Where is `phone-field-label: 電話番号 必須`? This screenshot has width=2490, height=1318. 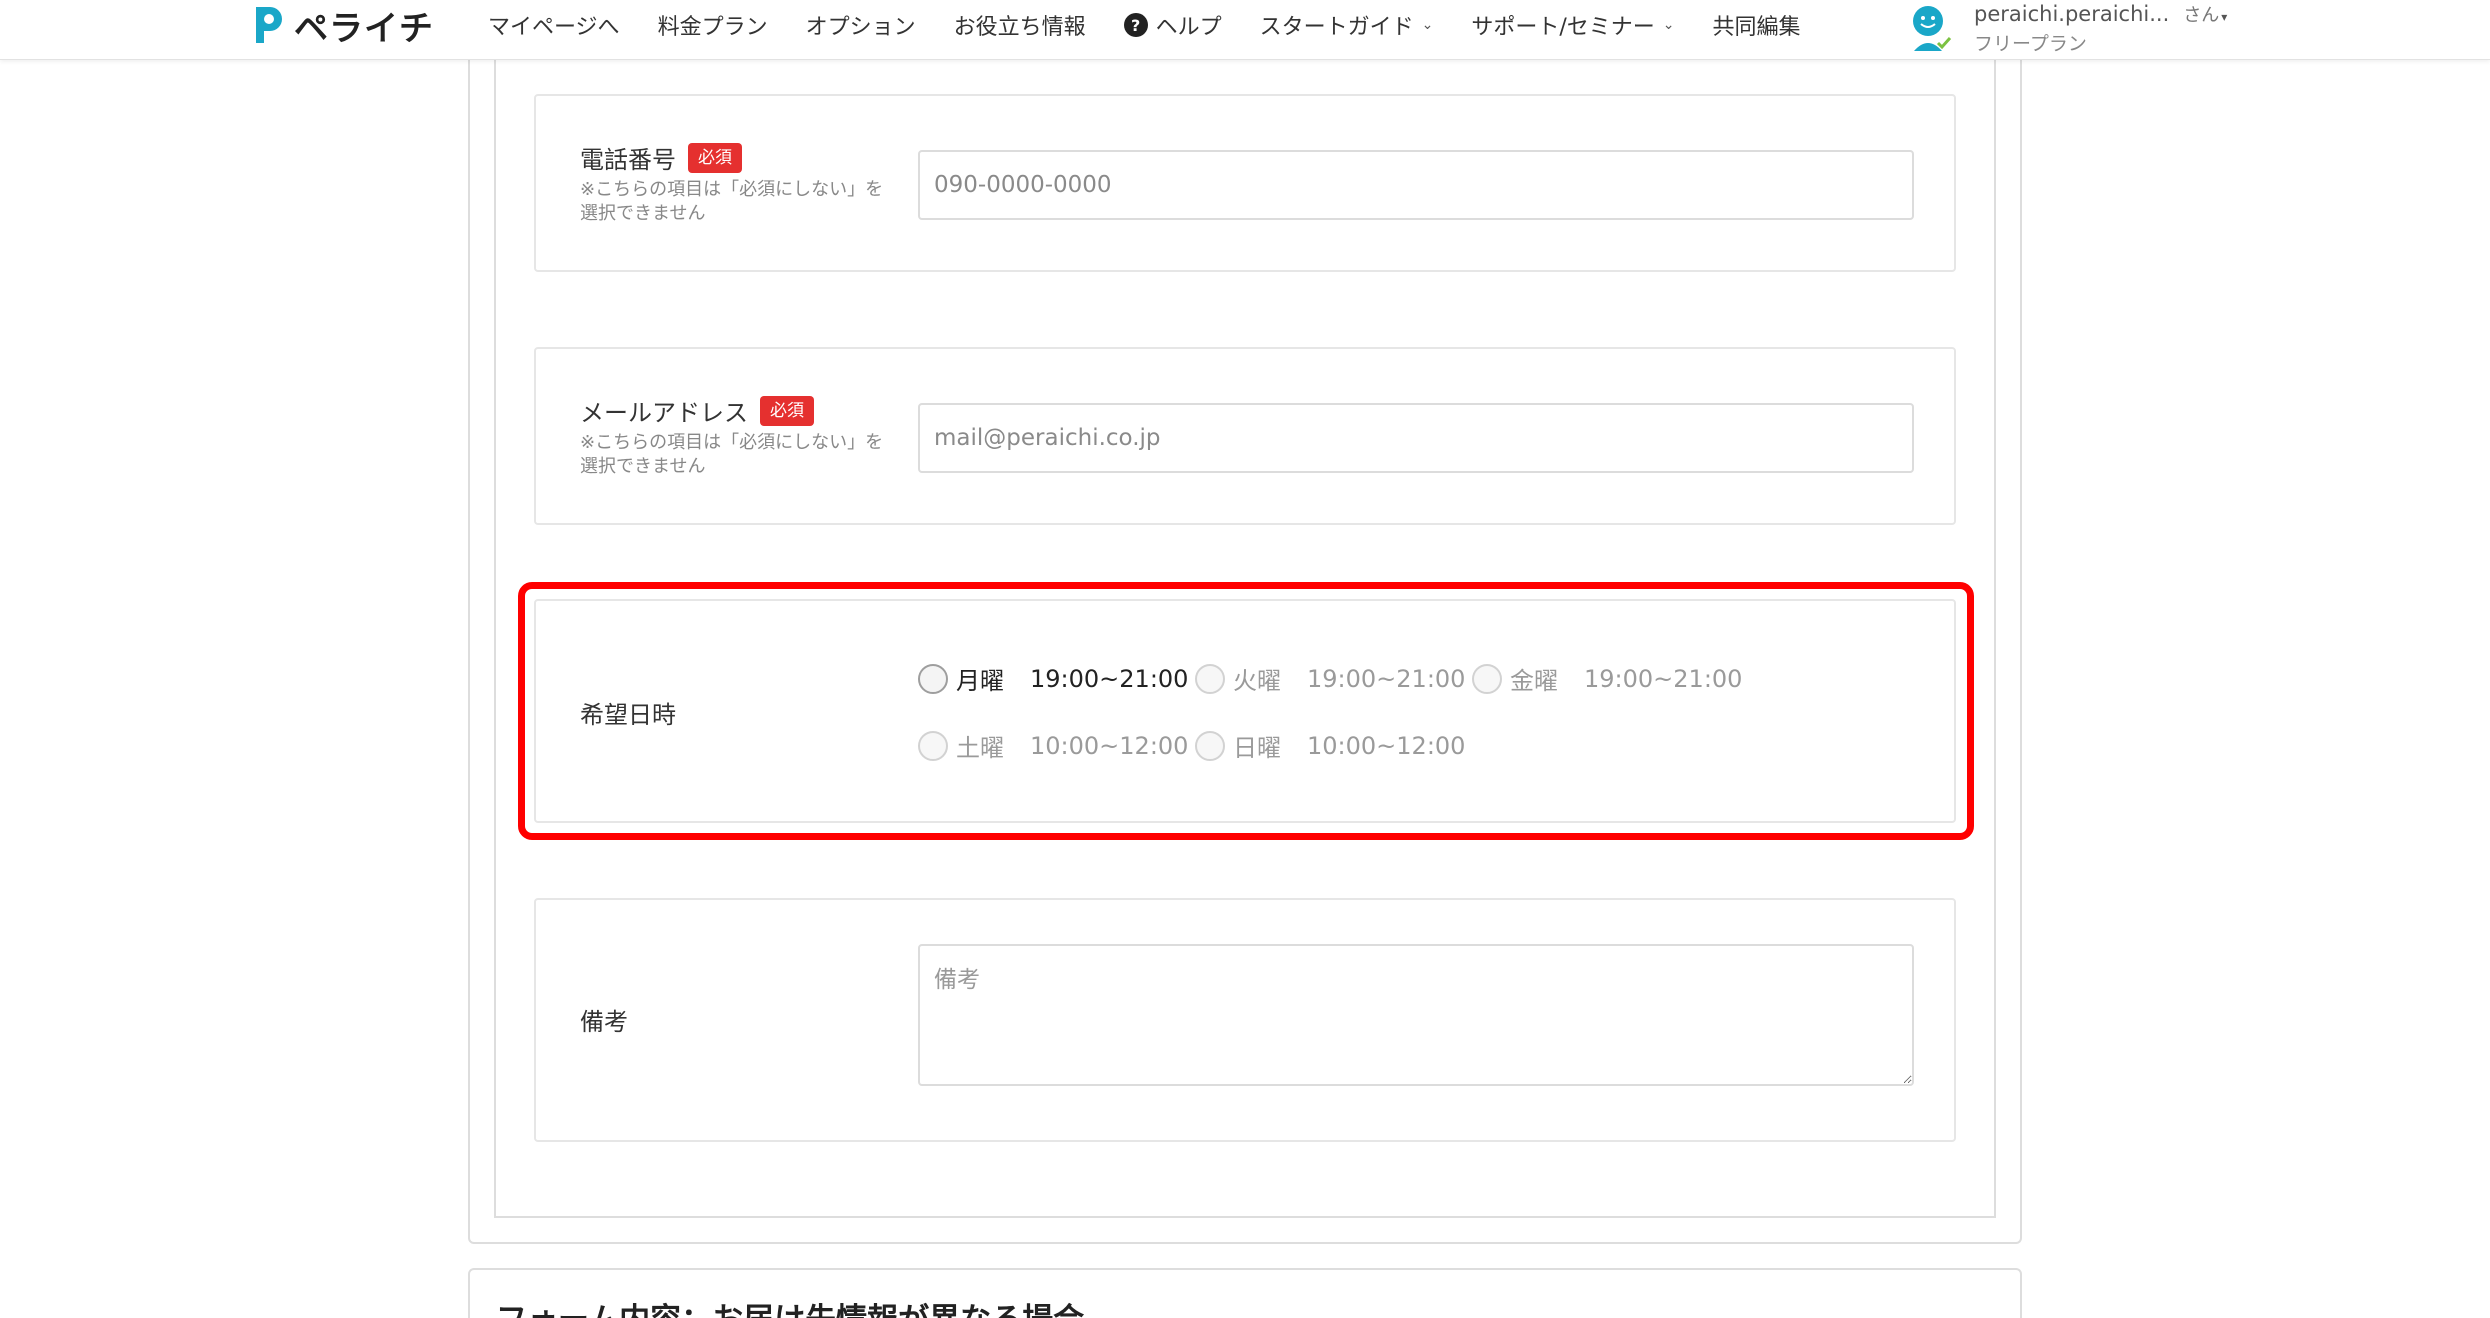
phone-field-label: 電話番号 必須 is located at coordinates (661, 157).